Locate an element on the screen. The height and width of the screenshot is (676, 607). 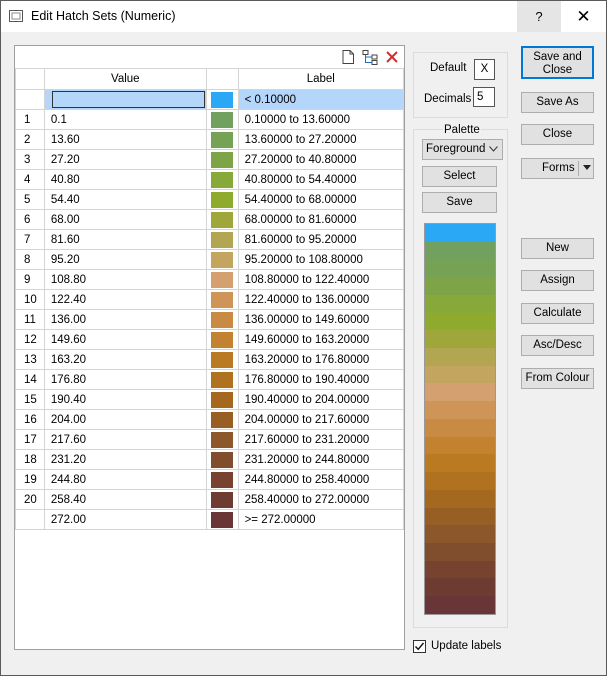
table-row: 3 27.20 27.20000 to 40.80000 is located at coordinates (210, 159).